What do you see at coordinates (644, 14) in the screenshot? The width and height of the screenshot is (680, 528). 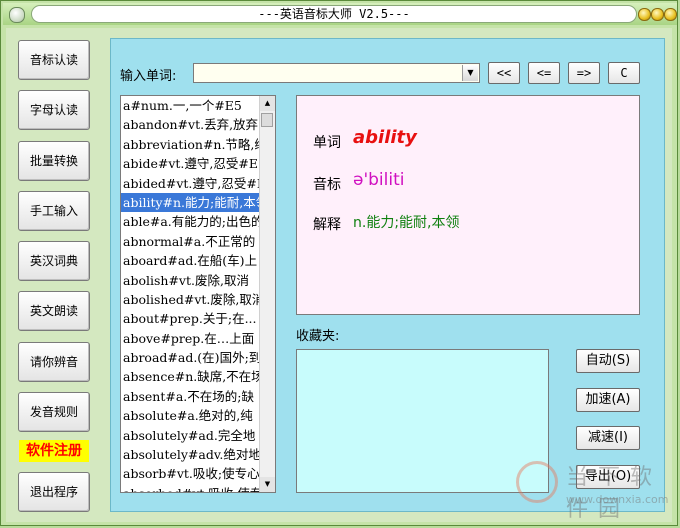 I see `minimize-icon` at bounding box center [644, 14].